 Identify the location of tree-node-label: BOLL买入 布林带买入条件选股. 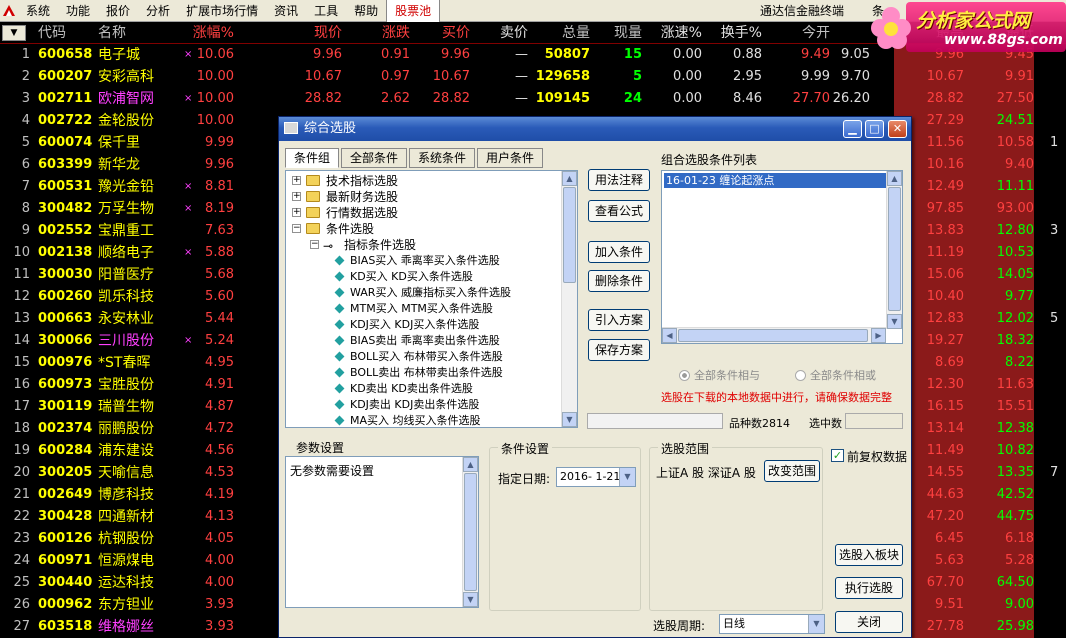
(426, 356).